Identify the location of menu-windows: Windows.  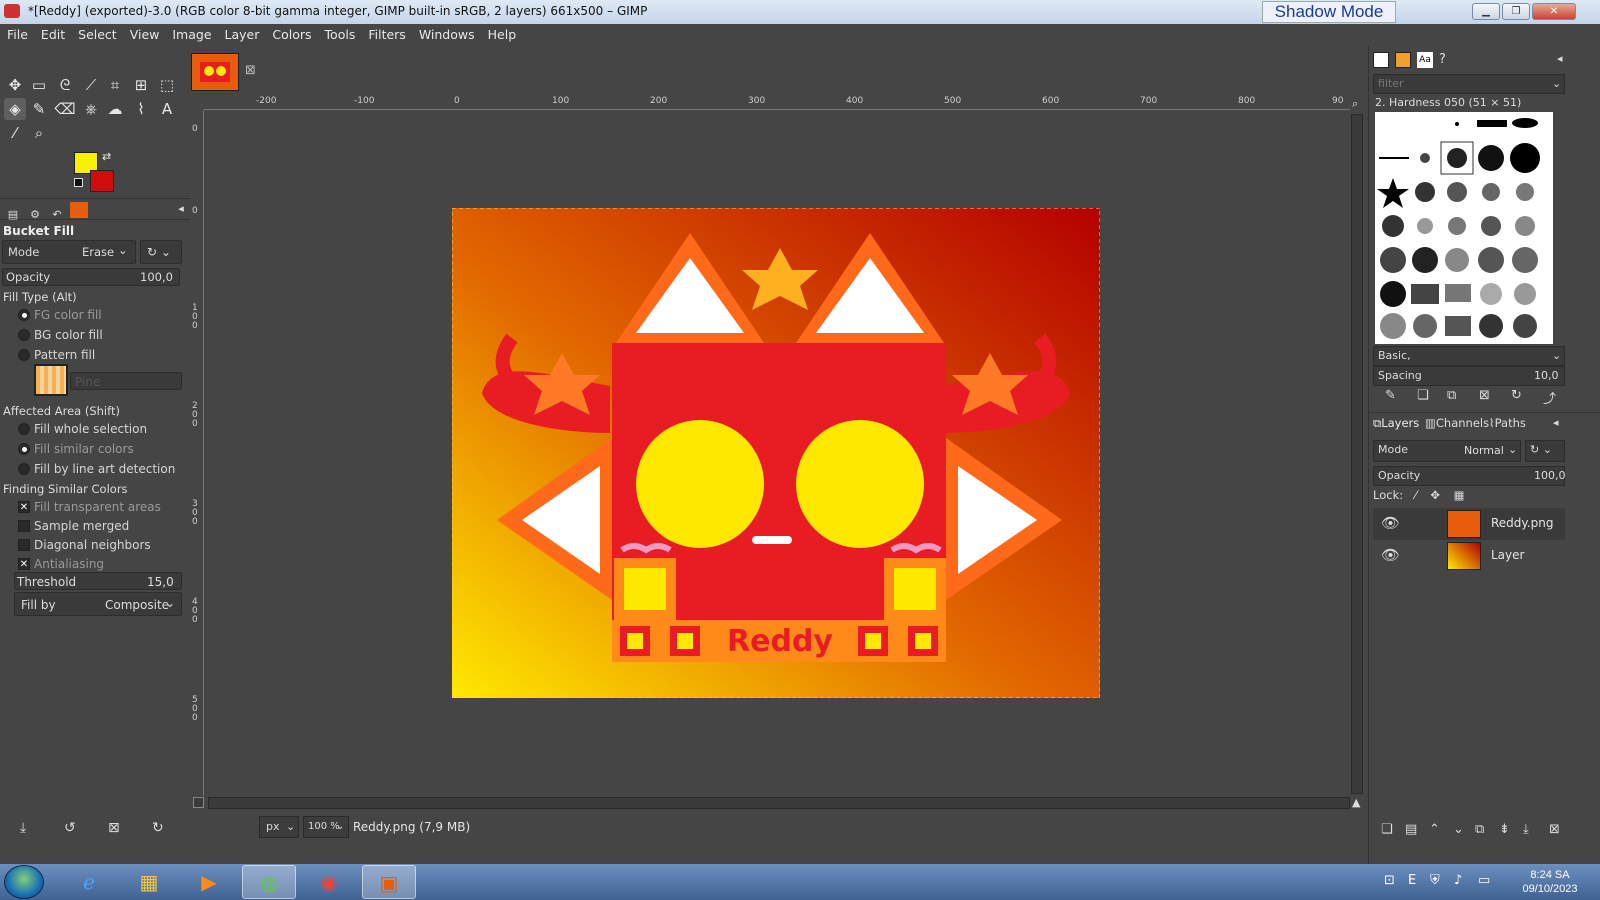
(446, 33).